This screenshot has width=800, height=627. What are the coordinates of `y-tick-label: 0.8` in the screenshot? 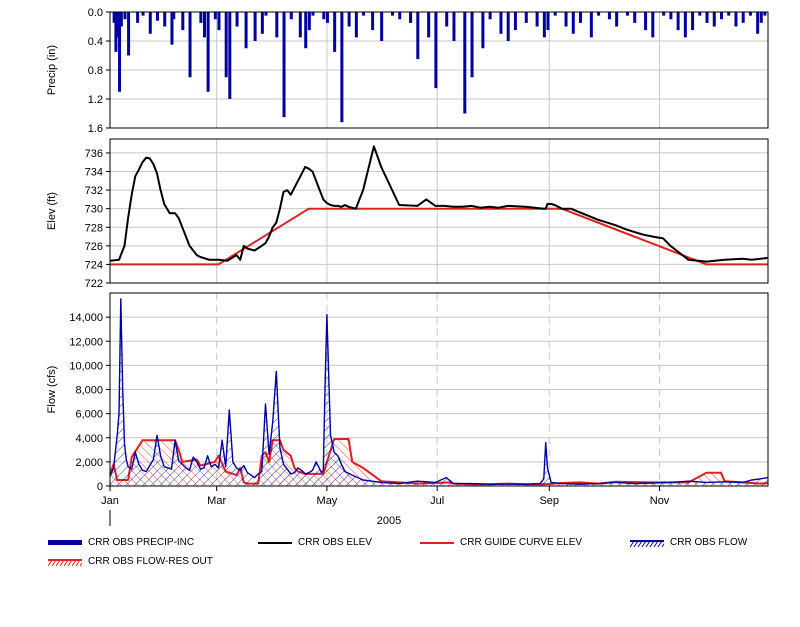 It's located at (95, 71).